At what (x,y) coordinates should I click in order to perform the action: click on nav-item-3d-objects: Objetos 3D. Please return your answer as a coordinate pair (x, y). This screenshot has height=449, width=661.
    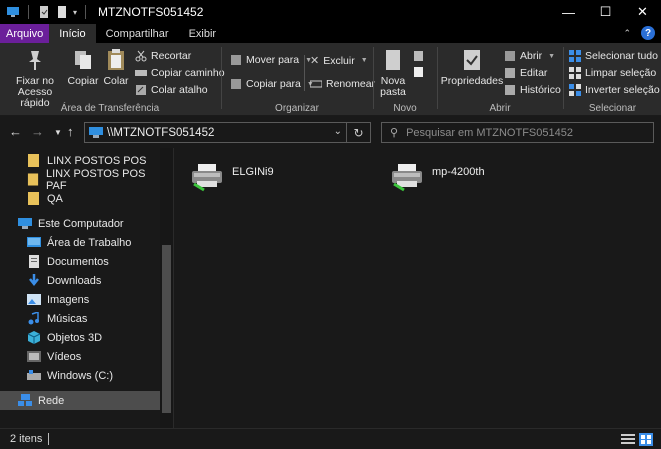
    Looking at the image, I should click on (80, 337).